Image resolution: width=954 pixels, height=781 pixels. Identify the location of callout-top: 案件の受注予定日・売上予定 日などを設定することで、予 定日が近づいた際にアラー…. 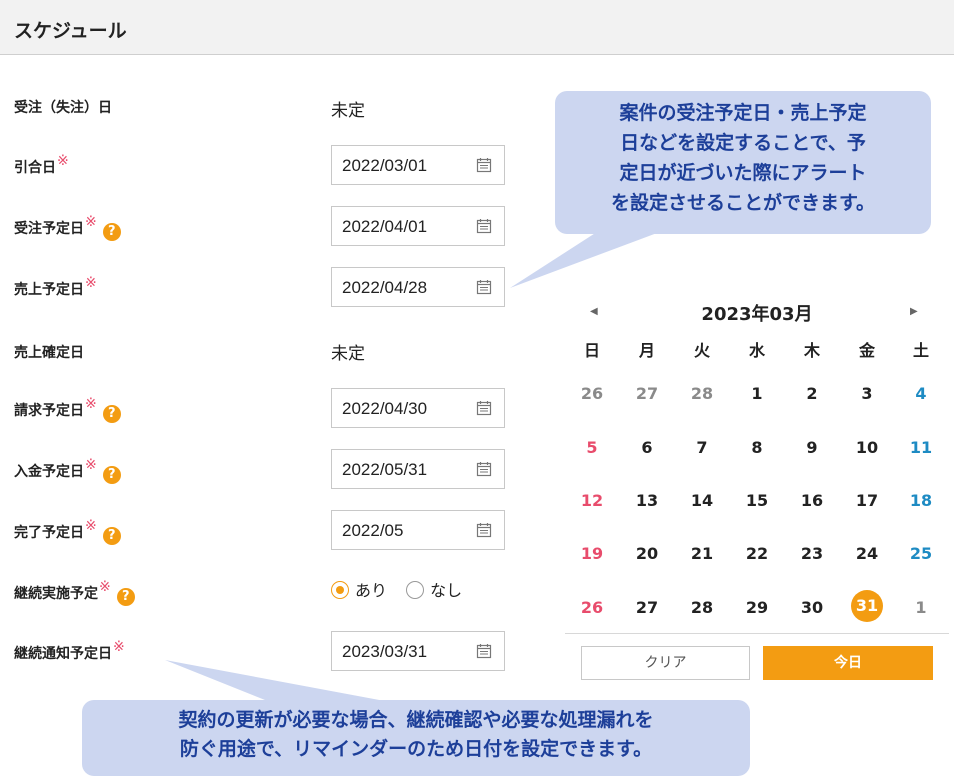
(743, 162).